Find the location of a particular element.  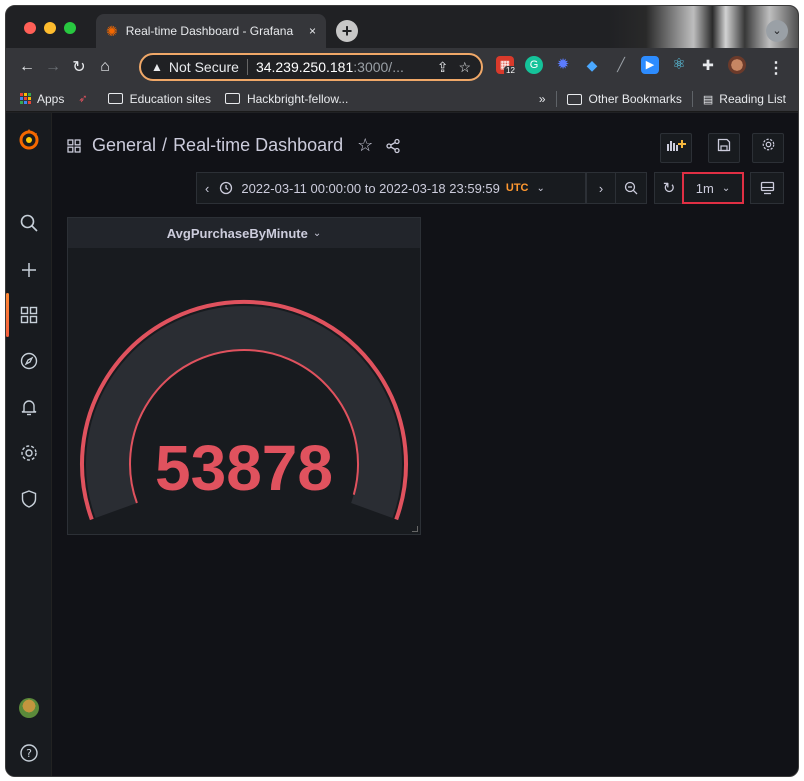

dashboard-settings-button is located at coordinates (768, 148).